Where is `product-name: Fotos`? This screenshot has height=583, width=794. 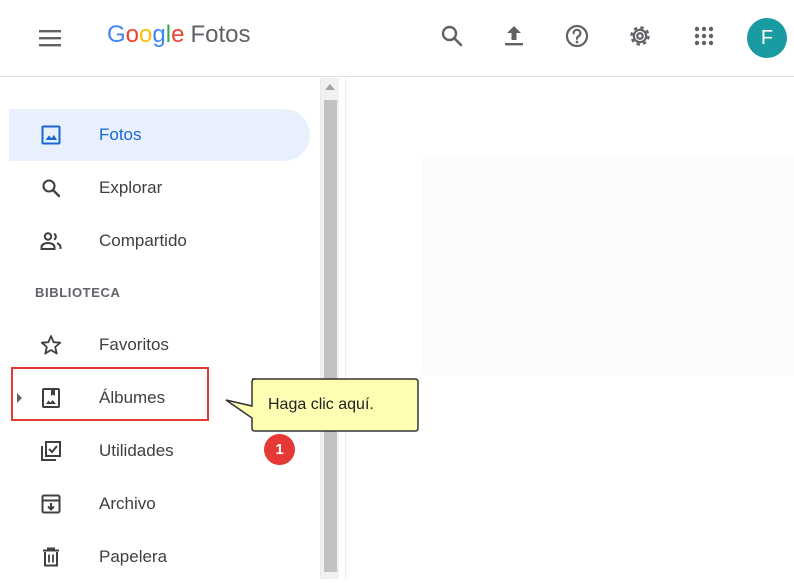 product-name: Fotos is located at coordinates (220, 34).